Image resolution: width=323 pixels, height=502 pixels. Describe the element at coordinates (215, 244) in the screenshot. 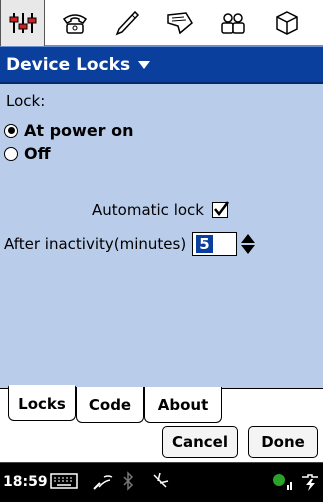

I see `inactivity-minutes-input: 5` at that location.